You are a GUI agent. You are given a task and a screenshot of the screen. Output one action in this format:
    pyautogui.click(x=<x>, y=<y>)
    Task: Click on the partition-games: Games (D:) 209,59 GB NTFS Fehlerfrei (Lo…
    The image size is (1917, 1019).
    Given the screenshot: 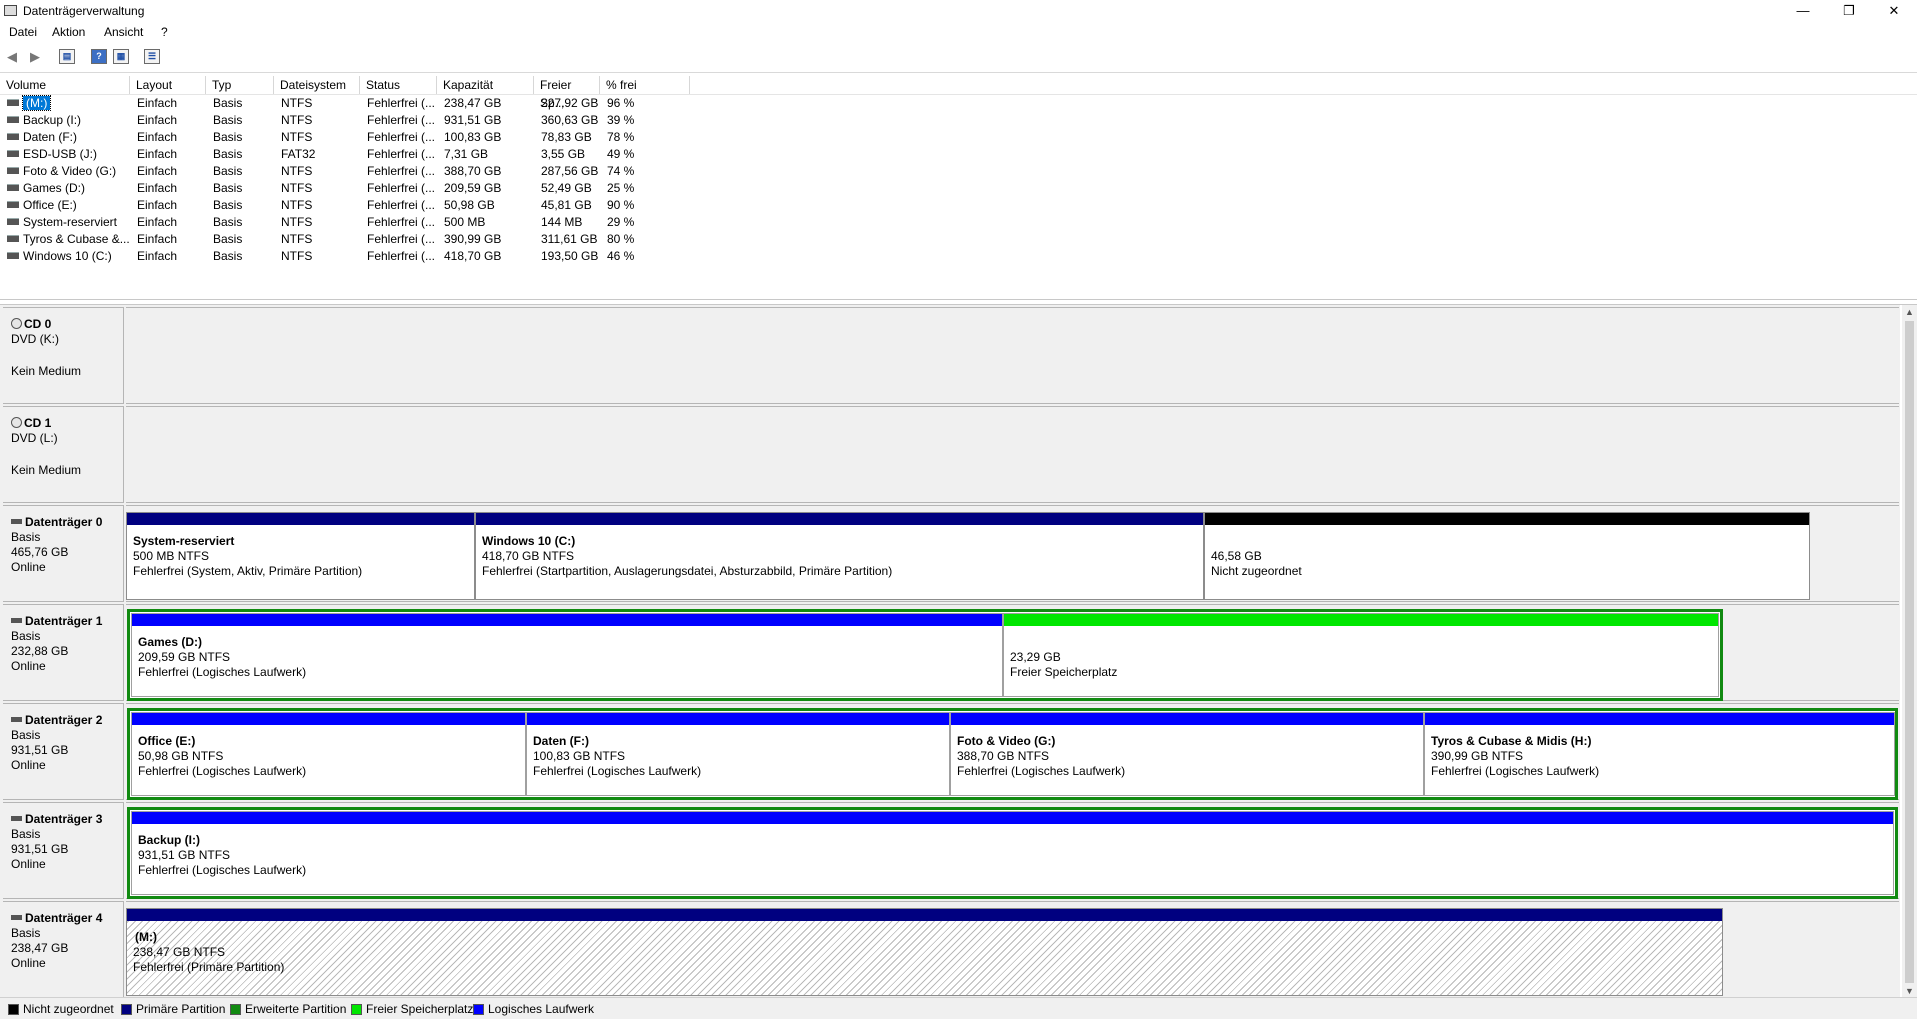 What is the action you would take?
    pyautogui.click(x=567, y=655)
    